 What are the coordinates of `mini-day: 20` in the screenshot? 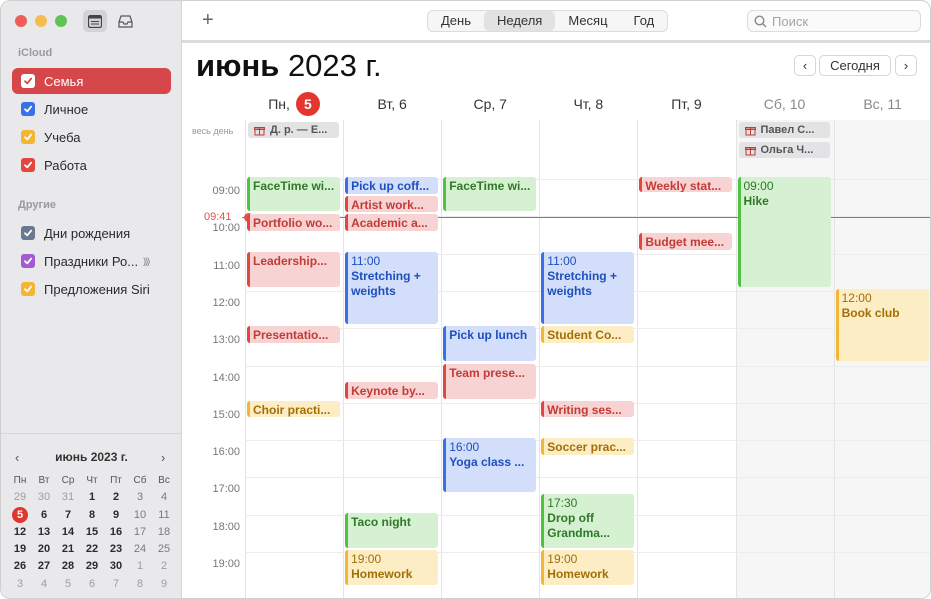 It's located at (44, 549).